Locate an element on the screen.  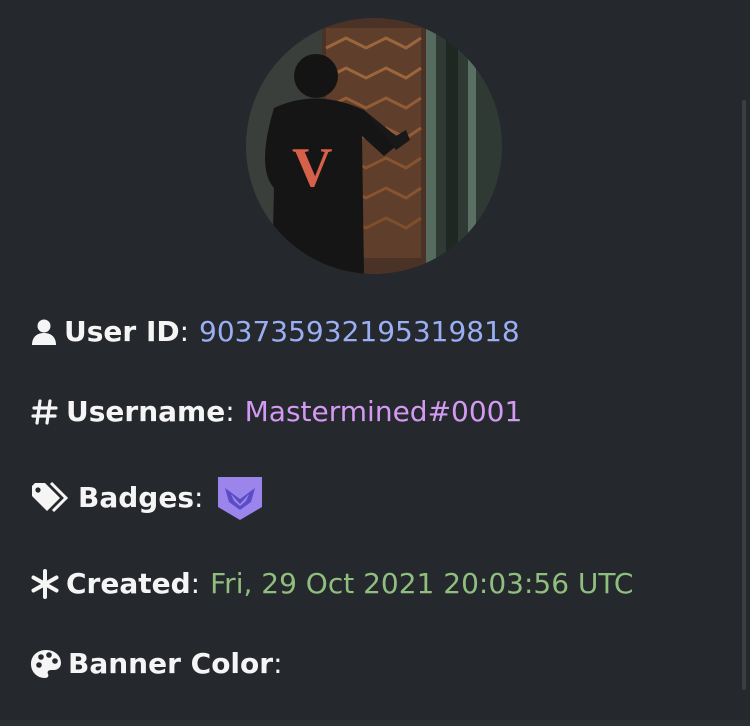
username-row: Username : Mastermined#0001 is located at coordinates (276, 412).